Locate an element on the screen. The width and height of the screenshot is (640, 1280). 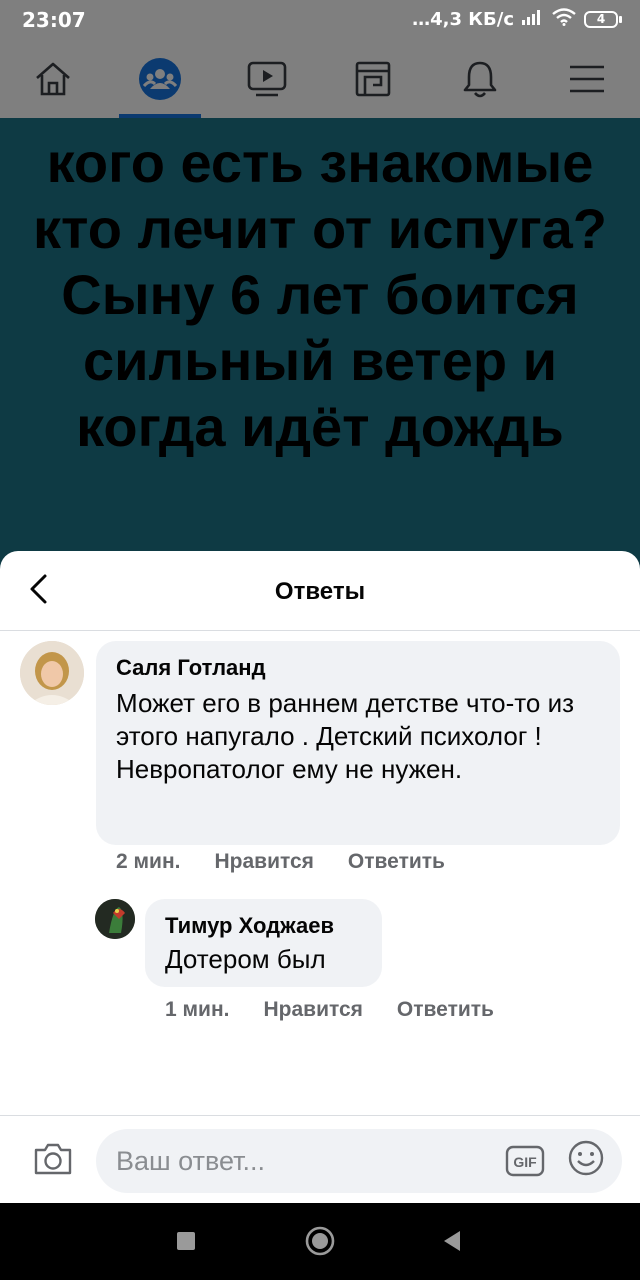
home-circle-icon is located at coordinates (320, 1243).